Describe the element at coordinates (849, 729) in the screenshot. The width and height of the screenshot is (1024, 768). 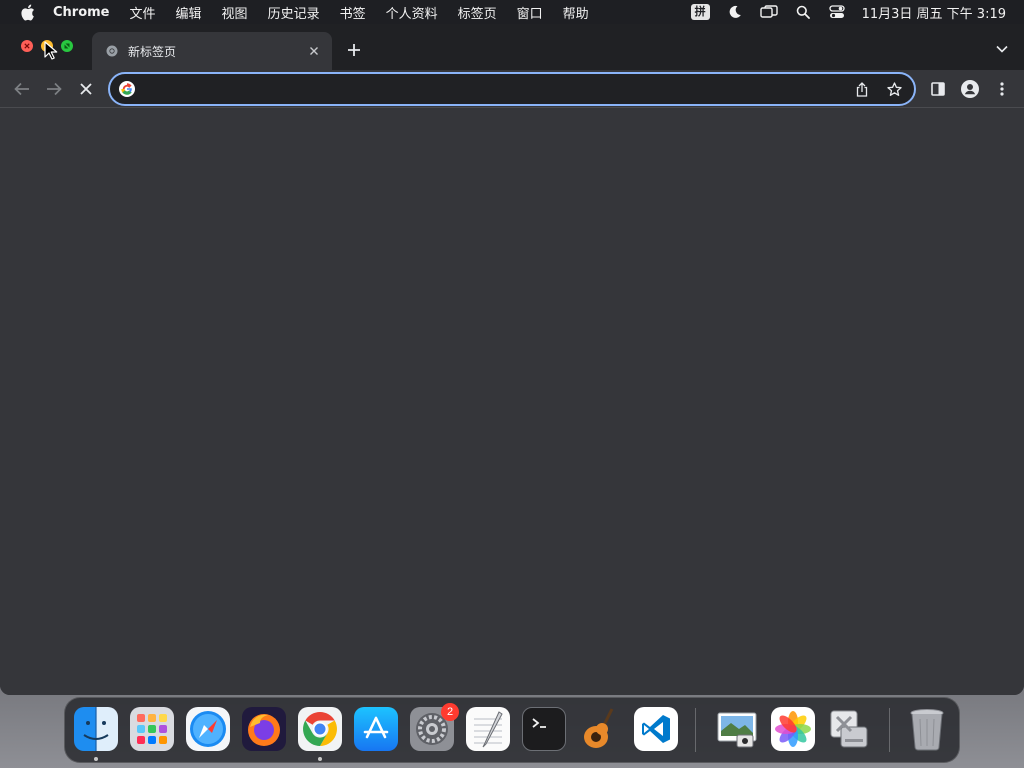
I see `disk-utility-icon` at that location.